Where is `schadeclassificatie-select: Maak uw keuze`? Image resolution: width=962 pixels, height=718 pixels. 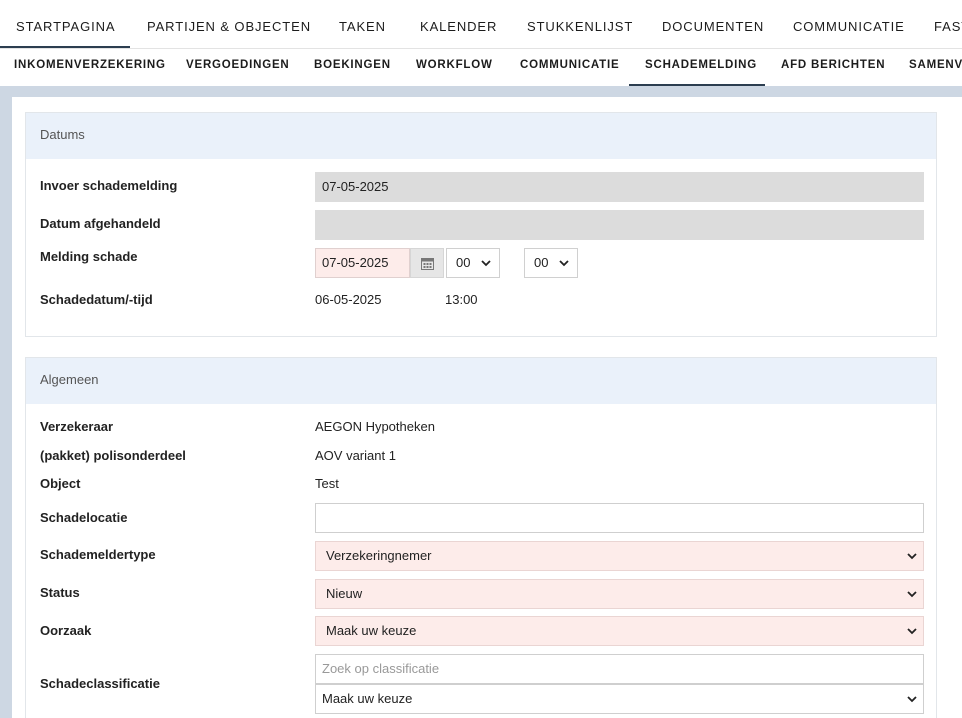
schadeclassificatie-select: Maak uw keuze is located at coordinates (619, 699).